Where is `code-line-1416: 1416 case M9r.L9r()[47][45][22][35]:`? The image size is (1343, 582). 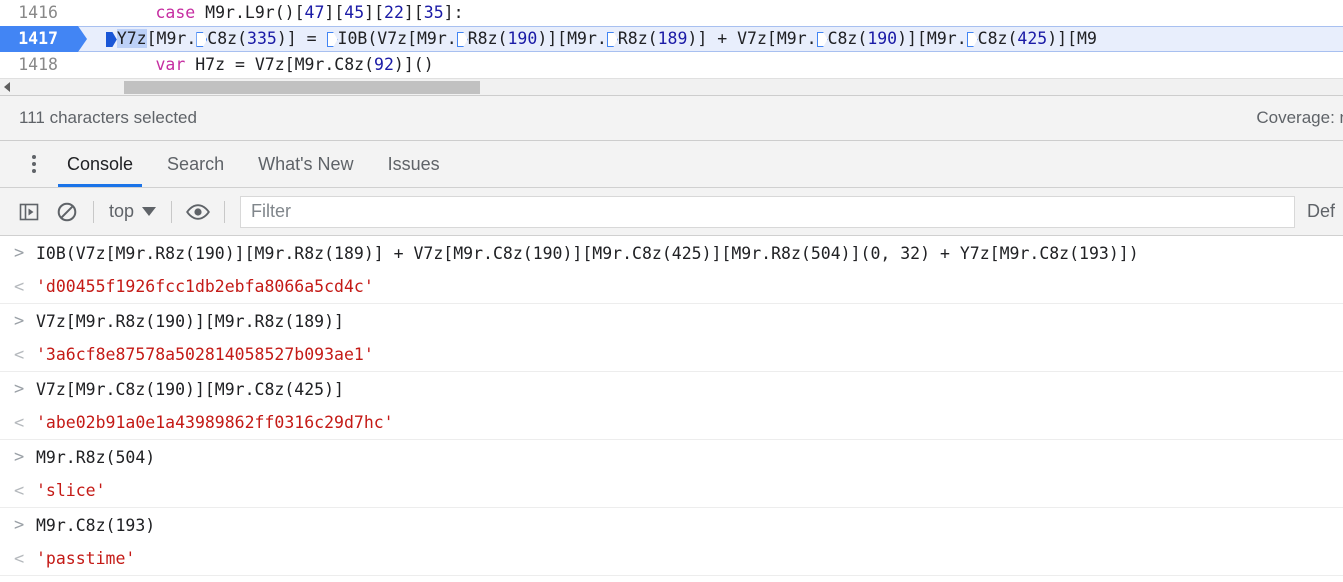
code-line-1416: 1416 case M9r.L9r()[47][45][22][35]: is located at coordinates (671, 13).